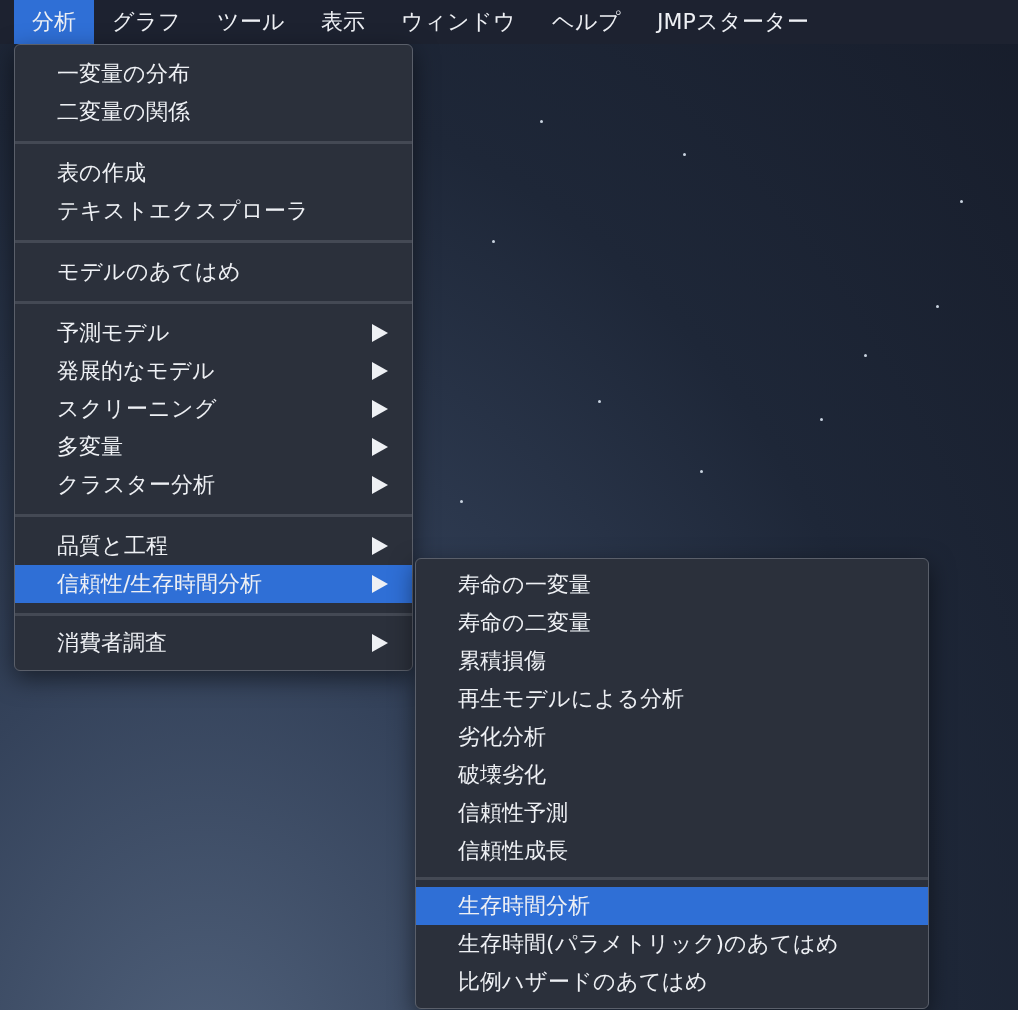 This screenshot has height=1010, width=1018. I want to click on menu-item: 二変量の関係, so click(213, 112).